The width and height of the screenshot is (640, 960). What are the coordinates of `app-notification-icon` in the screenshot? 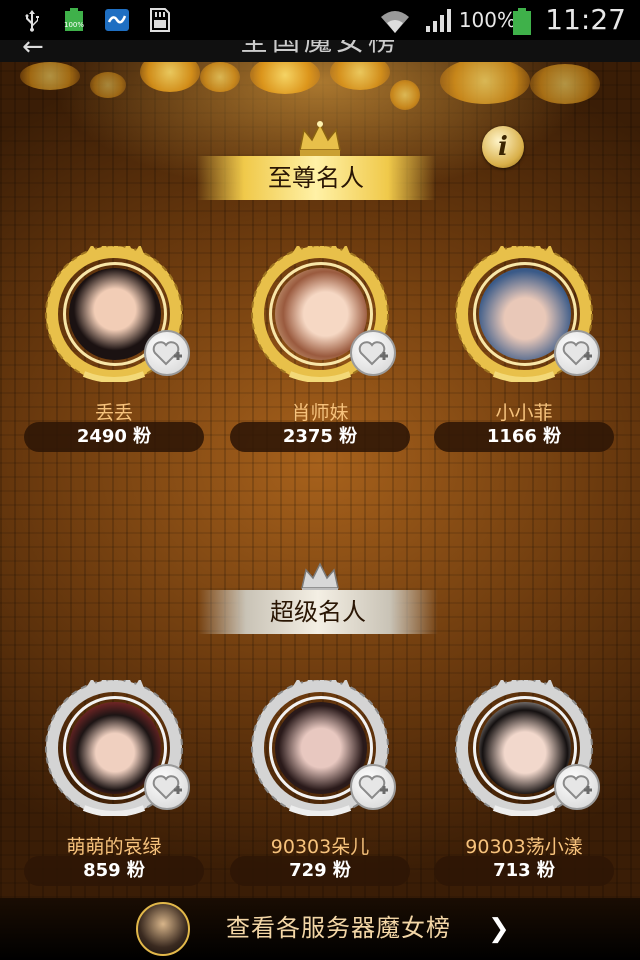 It's located at (117, 20).